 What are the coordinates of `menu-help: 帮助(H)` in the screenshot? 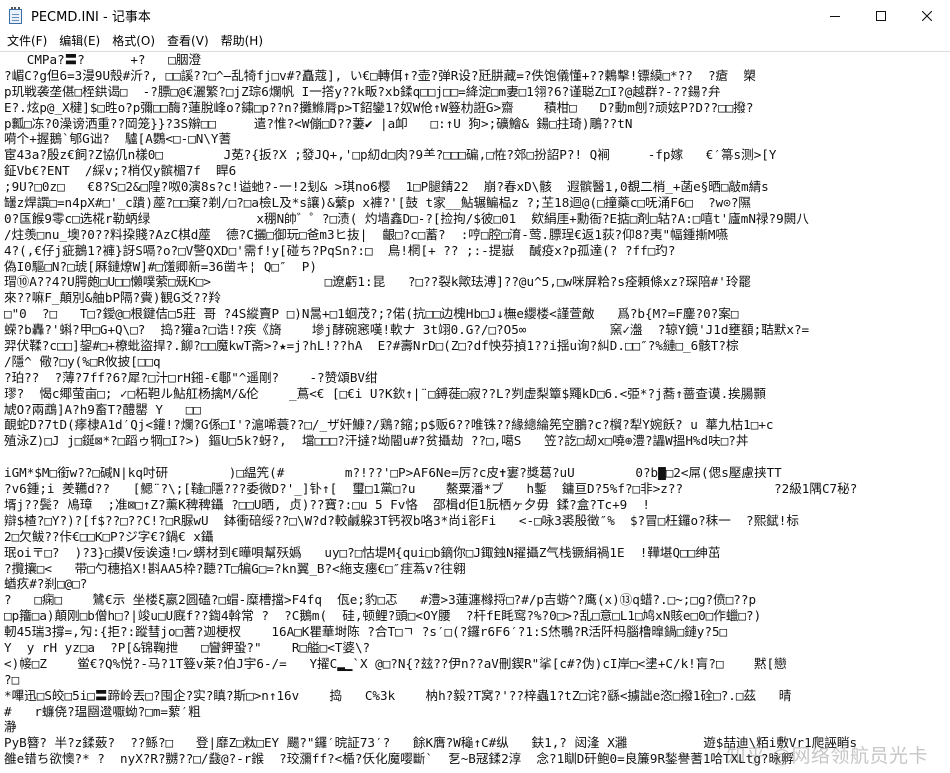 It's located at (242, 41).